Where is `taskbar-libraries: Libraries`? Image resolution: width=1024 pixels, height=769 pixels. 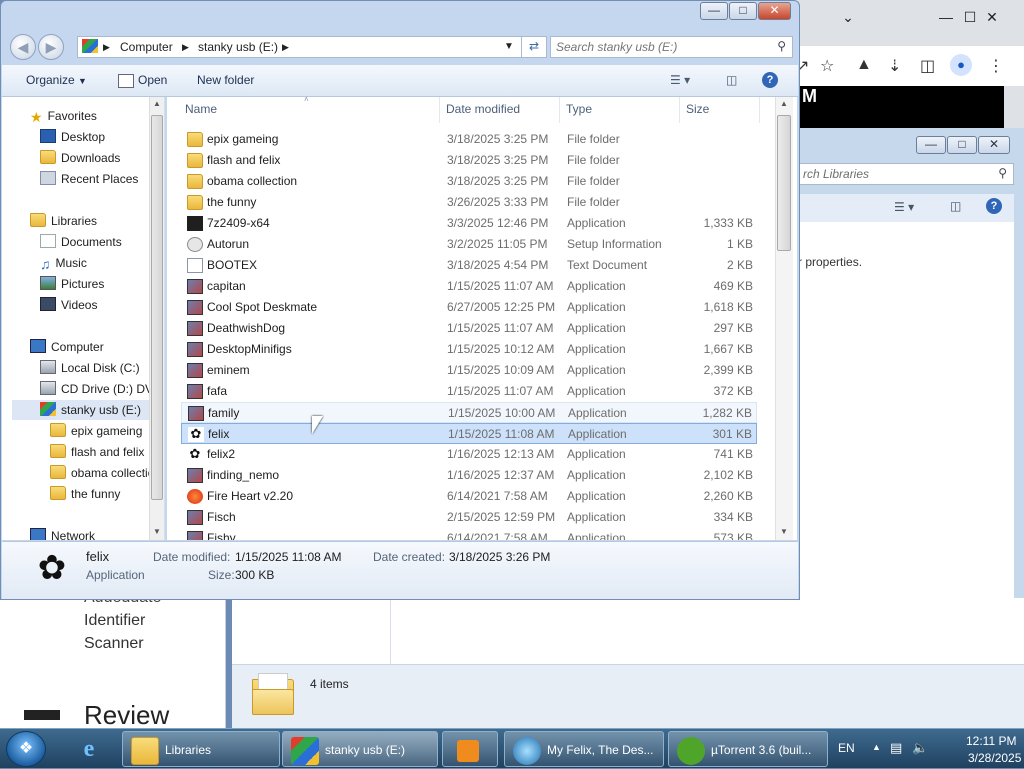 taskbar-libraries: Libraries is located at coordinates (201, 749).